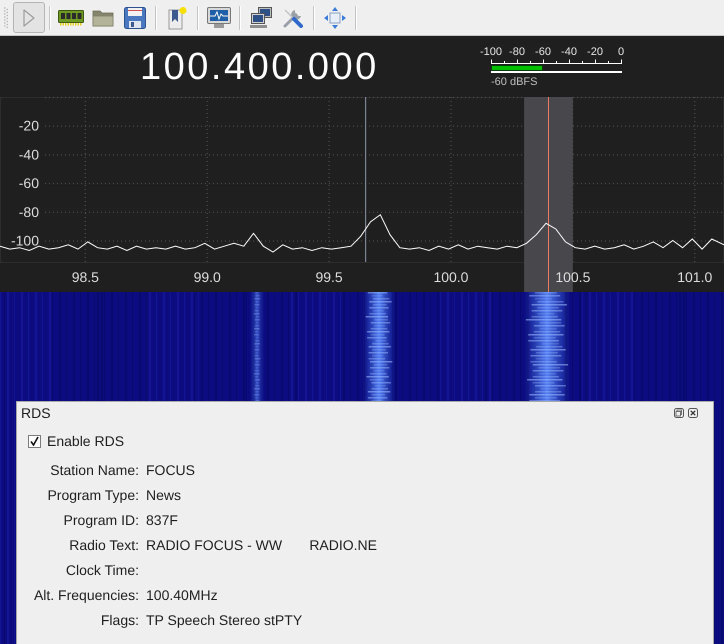 Image resolution: width=724 pixels, height=644 pixels. What do you see at coordinates (693, 413) in the screenshot?
I see `close-icon` at bounding box center [693, 413].